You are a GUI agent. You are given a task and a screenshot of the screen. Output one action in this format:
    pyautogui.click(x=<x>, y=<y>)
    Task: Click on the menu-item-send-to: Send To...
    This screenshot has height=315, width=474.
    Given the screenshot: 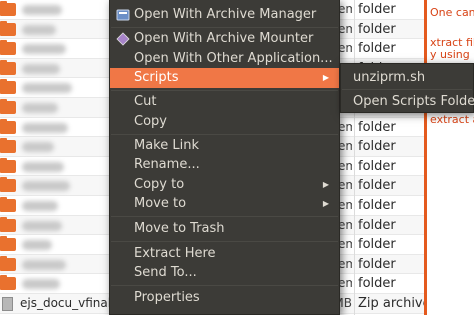 What is the action you would take?
    pyautogui.click(x=224, y=273)
    